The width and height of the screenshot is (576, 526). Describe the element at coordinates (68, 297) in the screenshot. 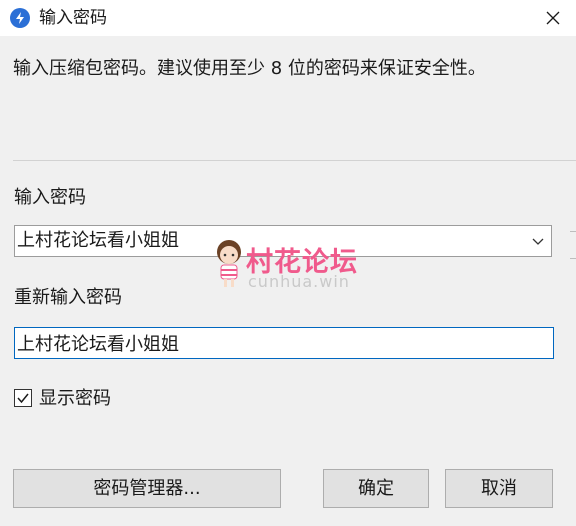

I see `confirm-password-label: 重新输入密码` at that location.